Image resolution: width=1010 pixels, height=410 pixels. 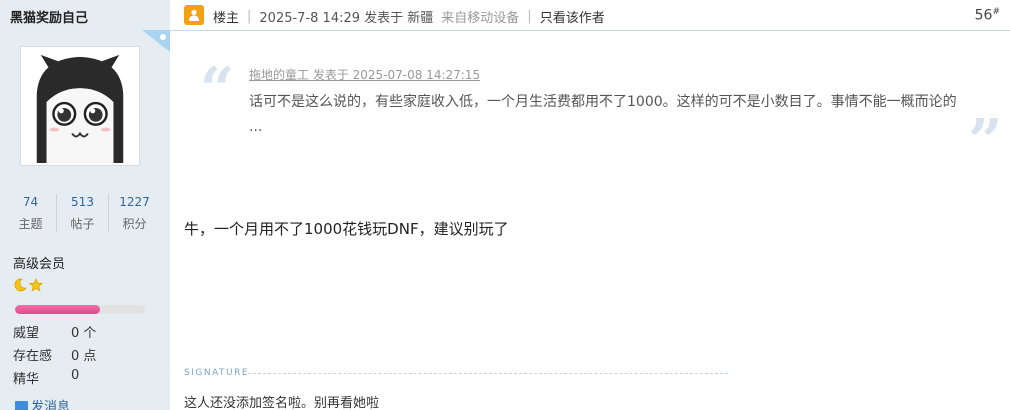 I want to click on stat-value: 1227, so click(x=134, y=202).